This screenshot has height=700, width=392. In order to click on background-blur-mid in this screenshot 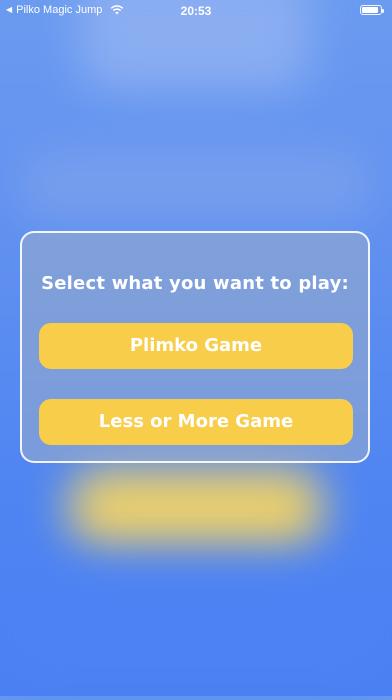, I will do `click(196, 185)`.